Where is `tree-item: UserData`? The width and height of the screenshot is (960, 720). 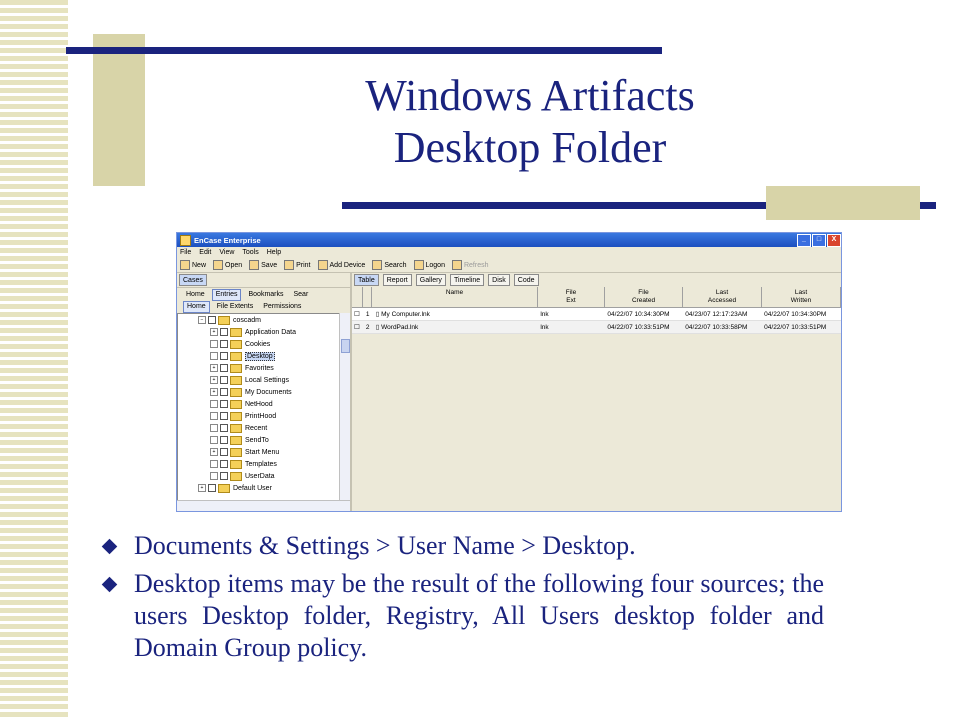 tree-item: UserData is located at coordinates (258, 476).